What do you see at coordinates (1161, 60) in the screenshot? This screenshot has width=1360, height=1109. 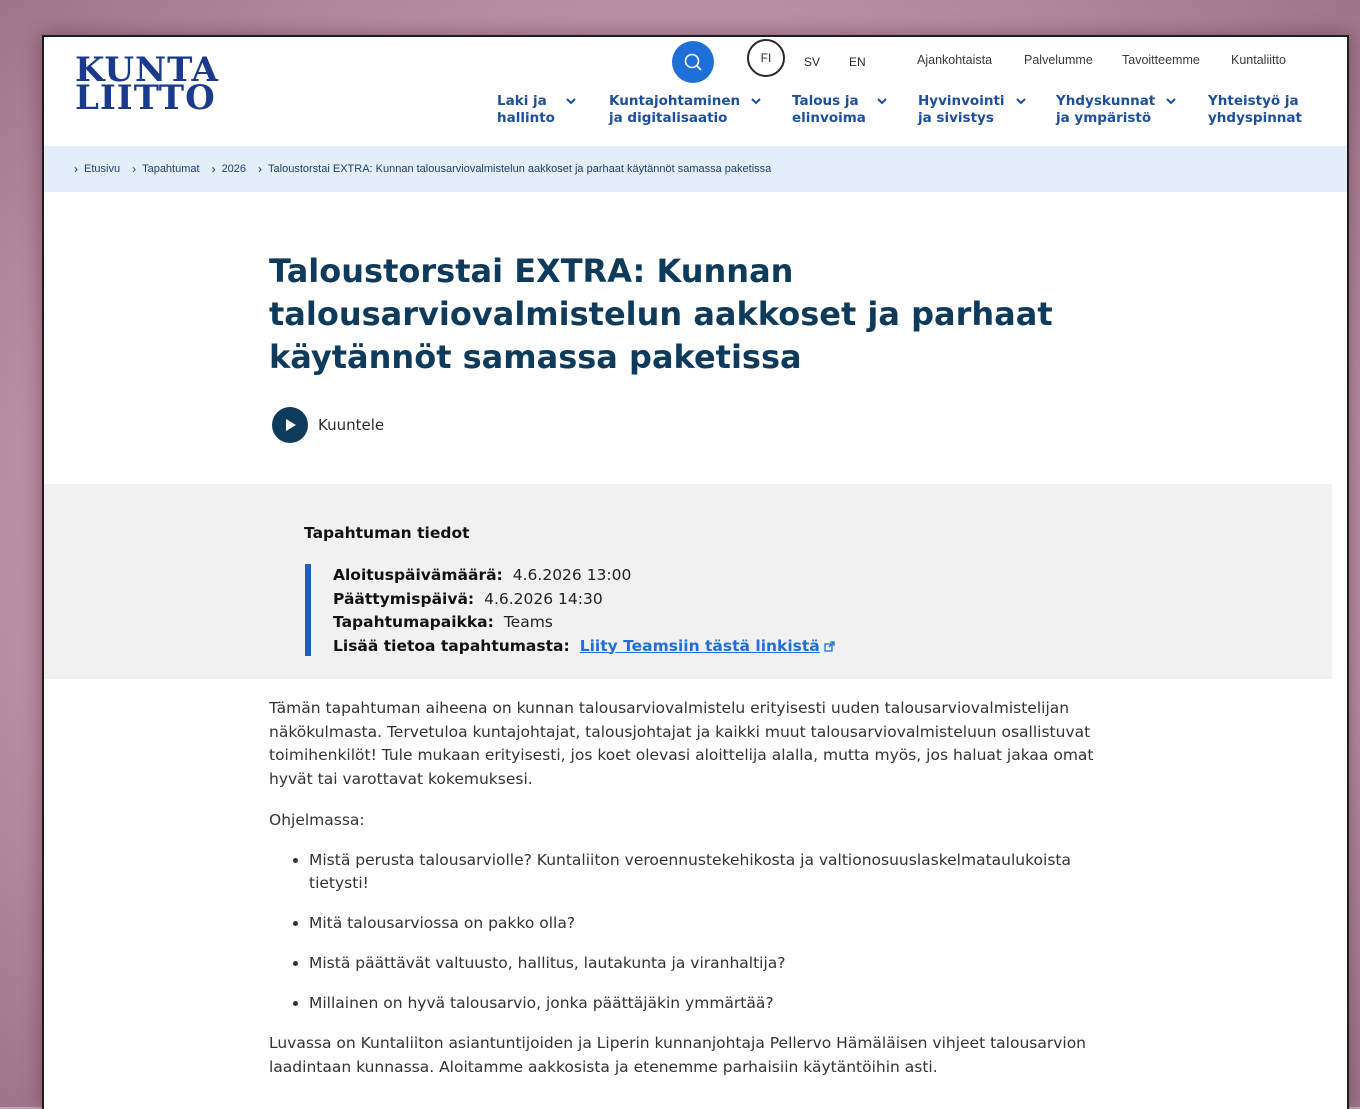 I see `utility-link-tavoitteemme: Tavoitteemme` at bounding box center [1161, 60].